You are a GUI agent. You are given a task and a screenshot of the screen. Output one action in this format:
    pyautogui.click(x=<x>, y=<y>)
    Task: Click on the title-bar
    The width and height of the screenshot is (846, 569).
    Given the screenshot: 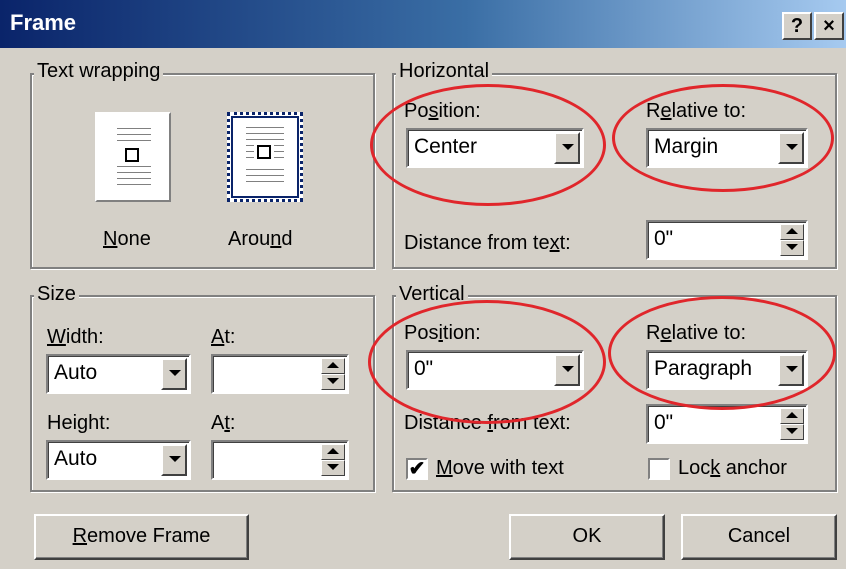 What is the action you would take?
    pyautogui.click(x=423, y=24)
    